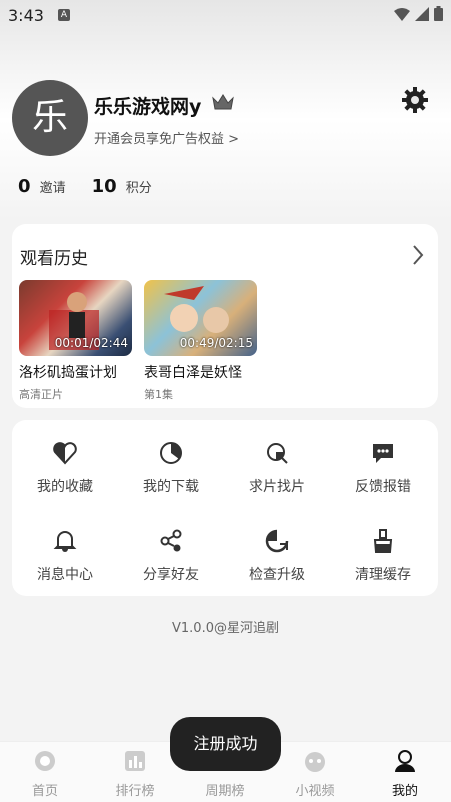 The height and width of the screenshot is (802, 451). I want to click on grid-item-label: 分享好友, so click(171, 575).